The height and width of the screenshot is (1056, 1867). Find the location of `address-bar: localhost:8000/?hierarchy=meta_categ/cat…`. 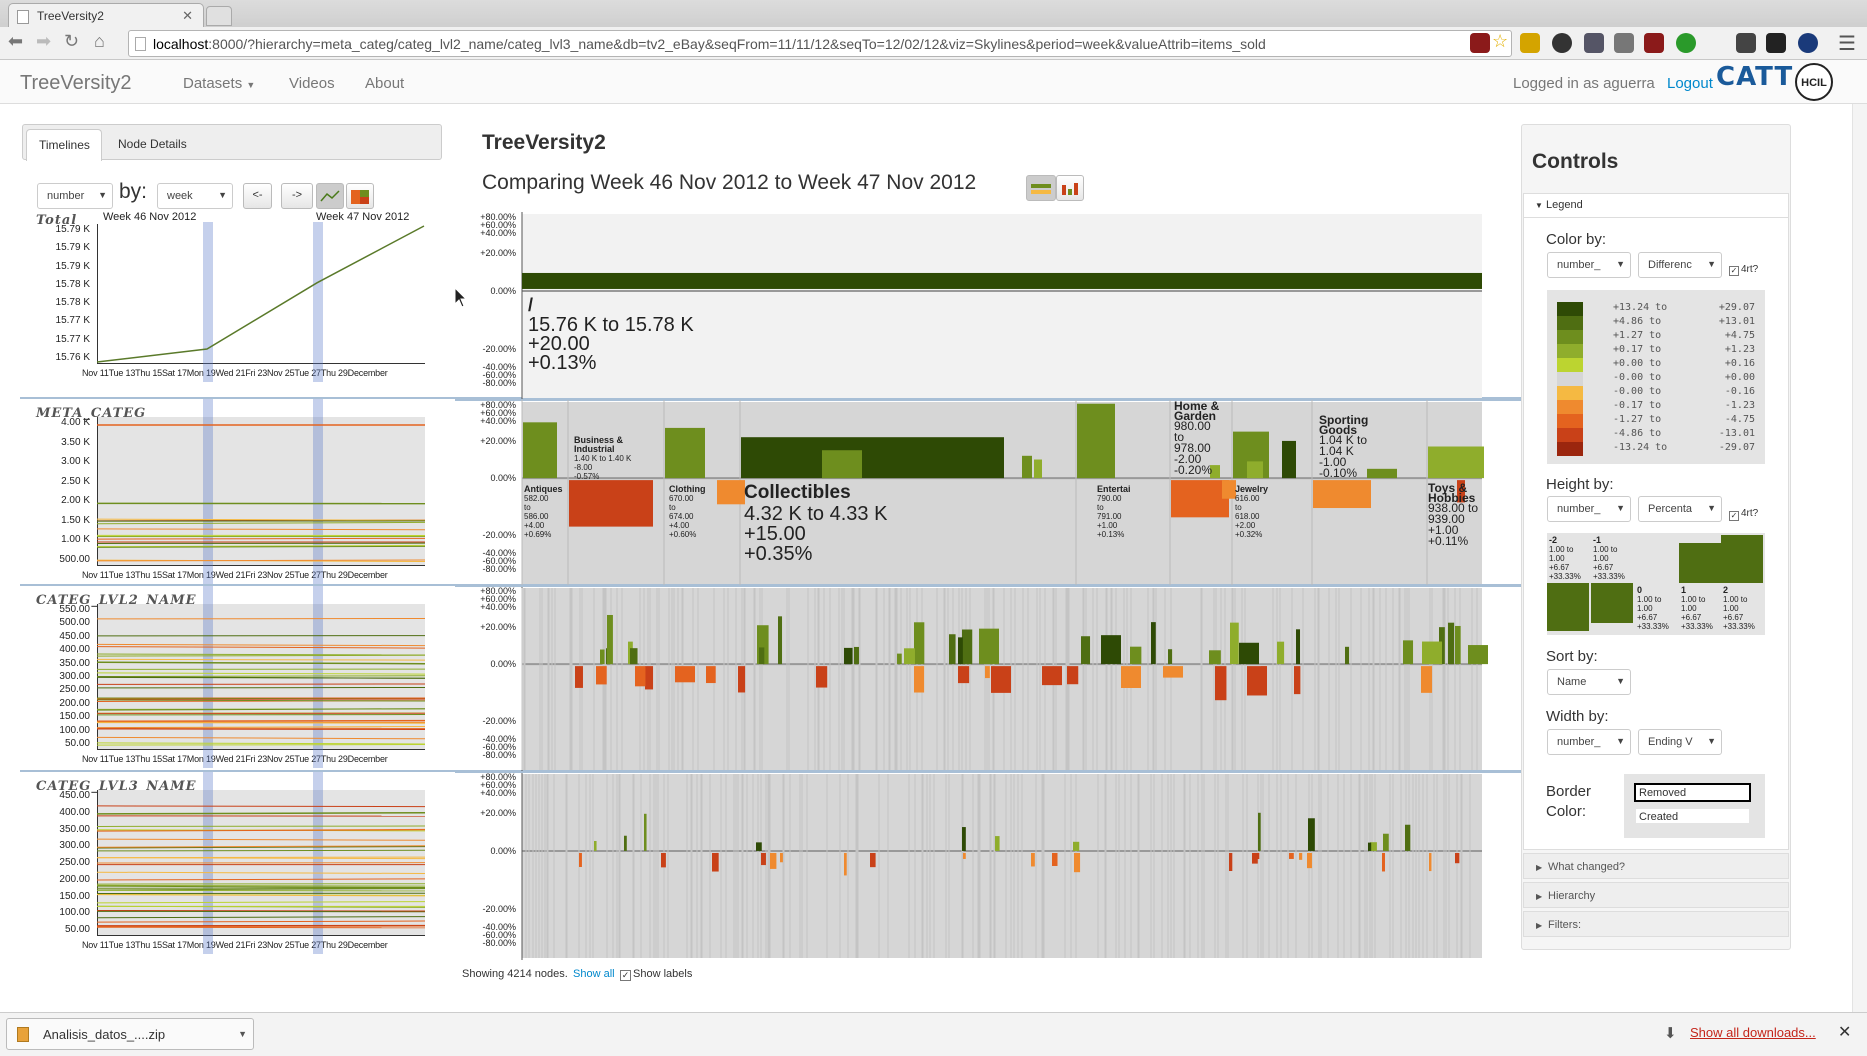

address-bar: localhost:8000/?hierarchy=meta_categ/cat… is located at coordinates (820, 43).